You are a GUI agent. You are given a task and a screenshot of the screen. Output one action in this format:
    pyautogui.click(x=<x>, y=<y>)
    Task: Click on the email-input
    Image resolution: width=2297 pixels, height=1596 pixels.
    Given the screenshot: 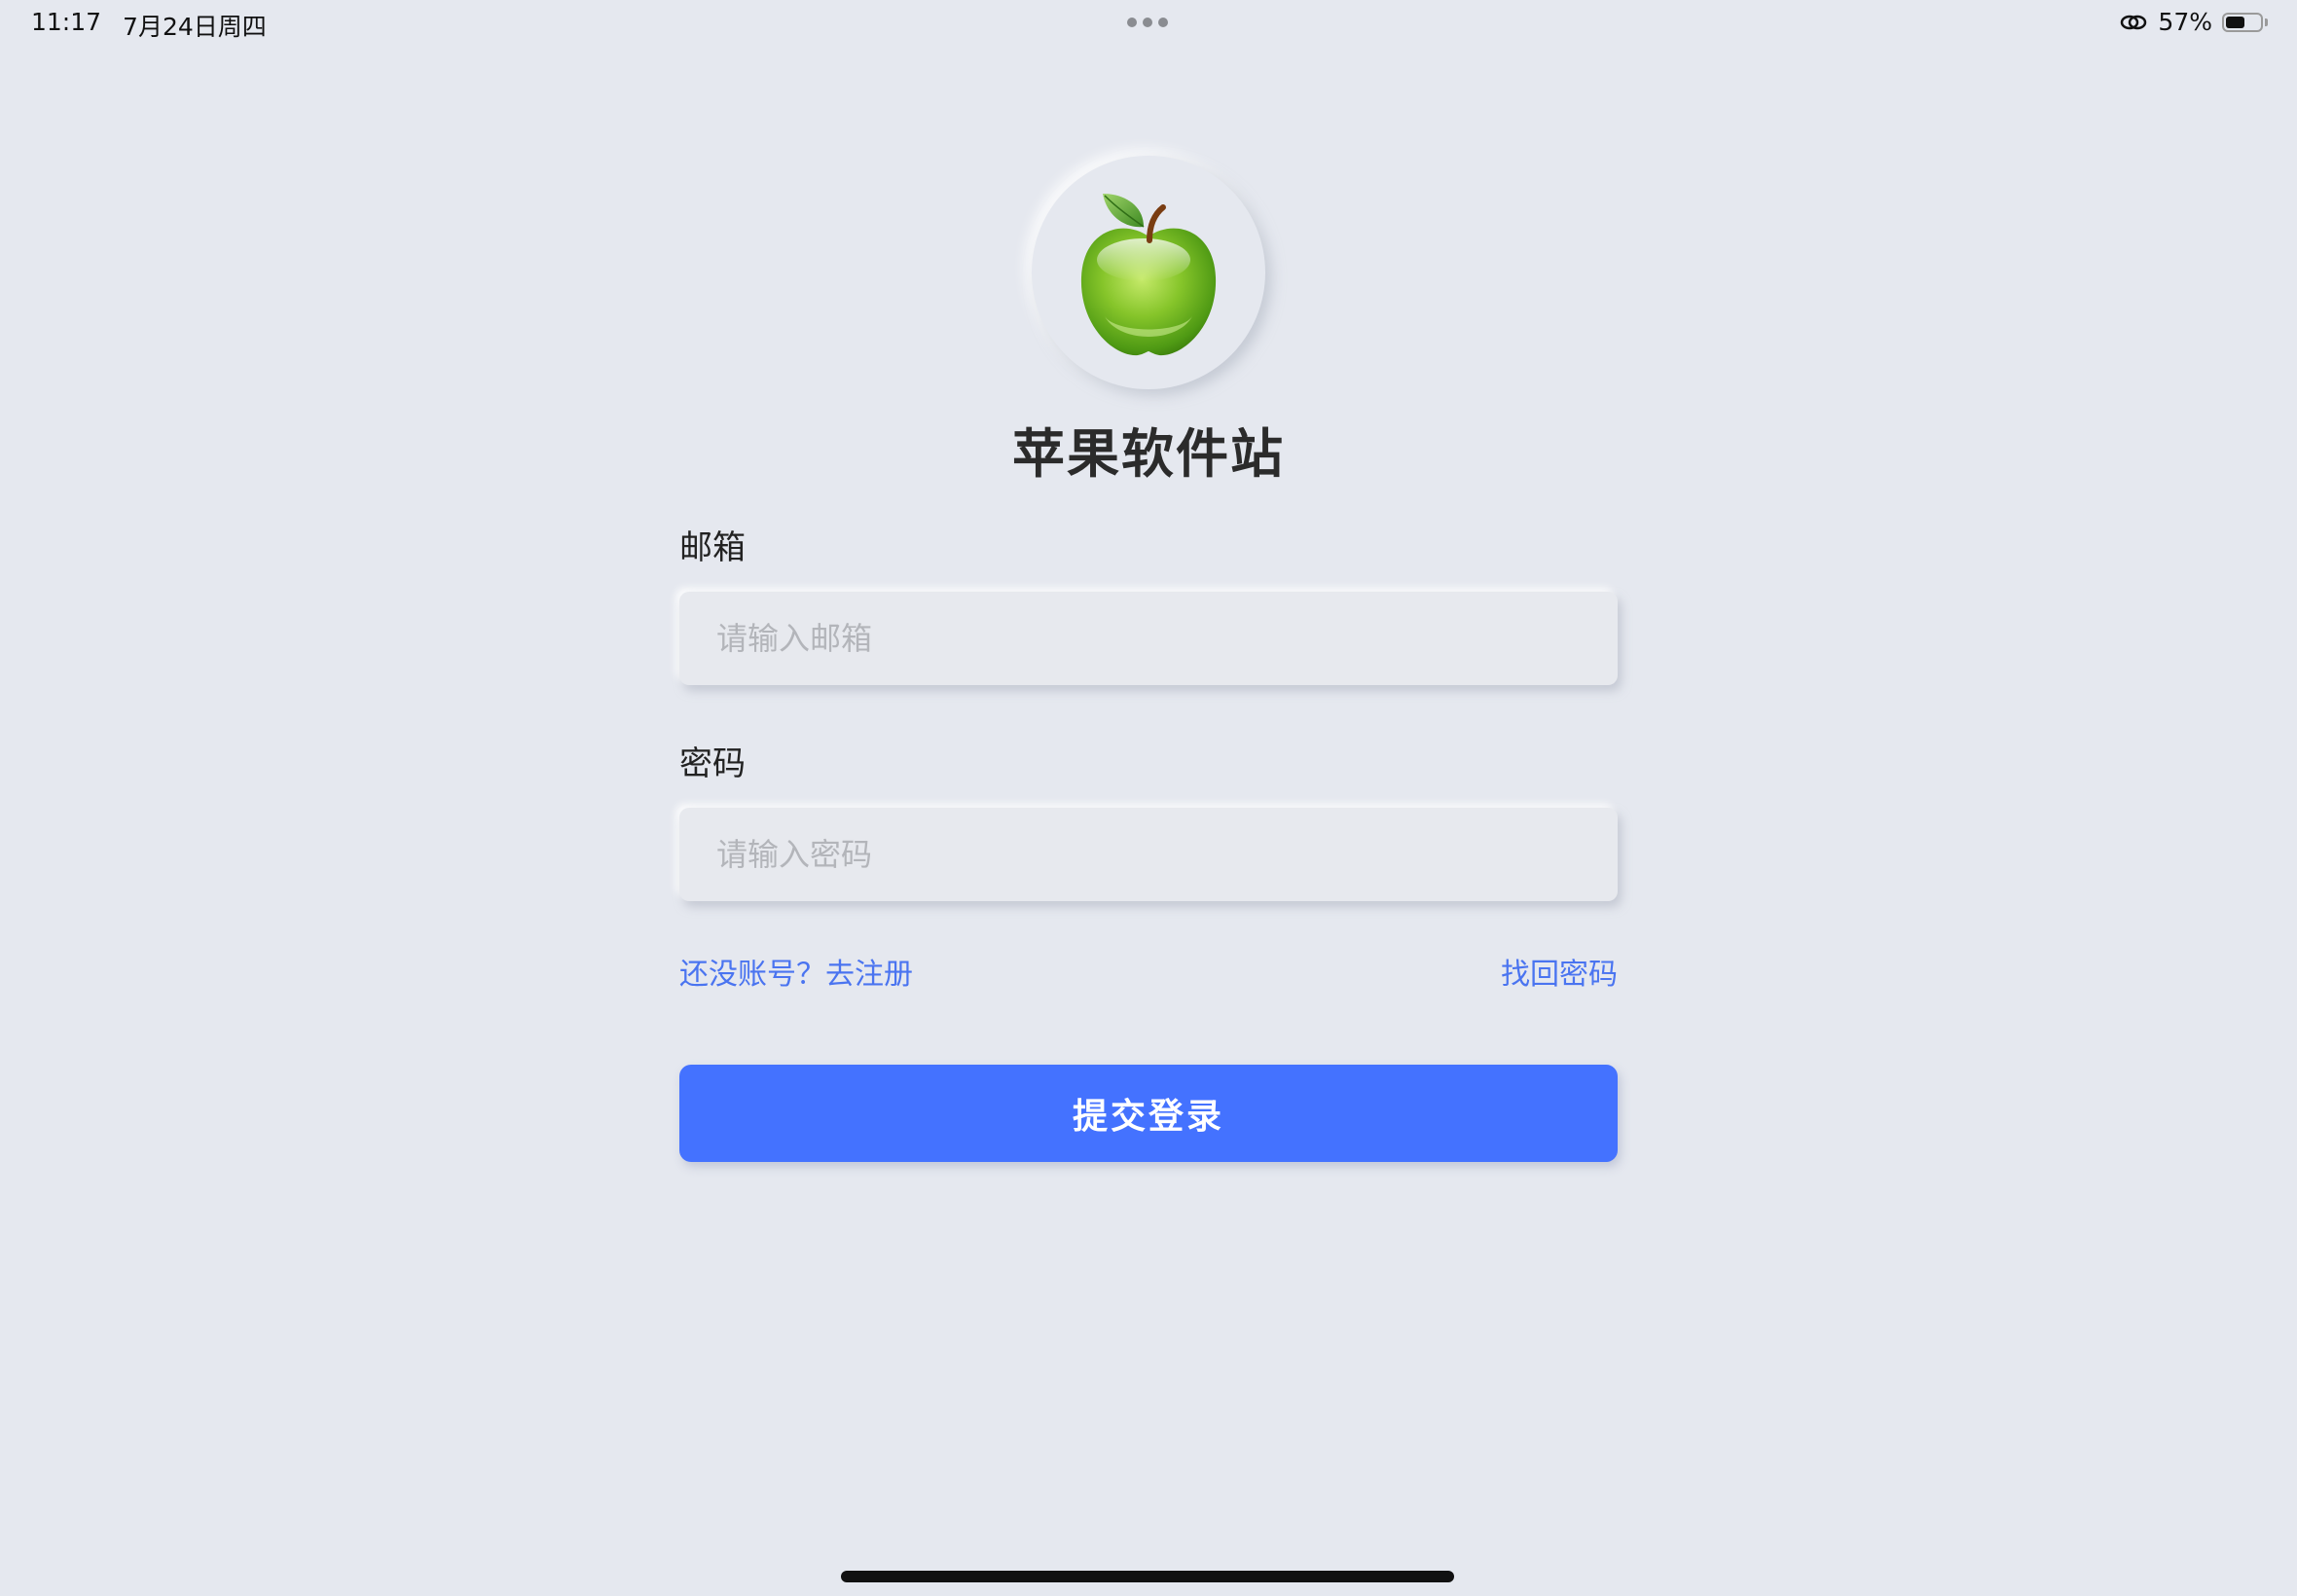 What is the action you would take?
    pyautogui.click(x=1148, y=638)
    